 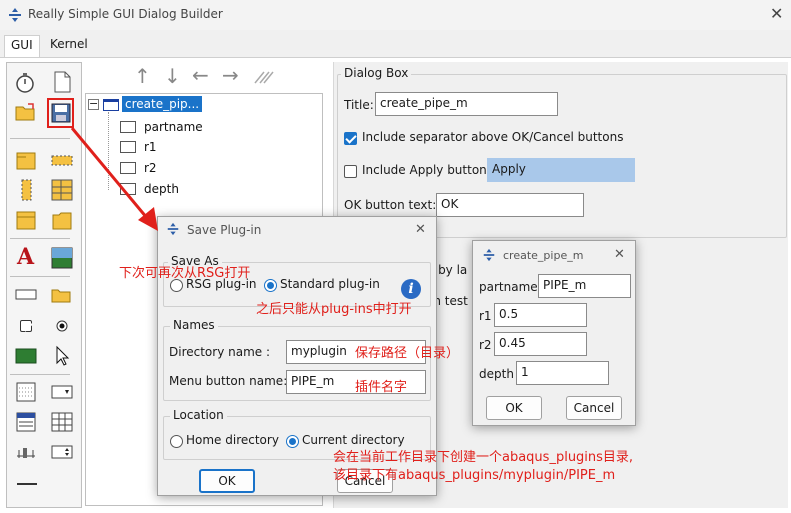 What do you see at coordinates (359, 105) in the screenshot?
I see `title-label: Title:` at bounding box center [359, 105].